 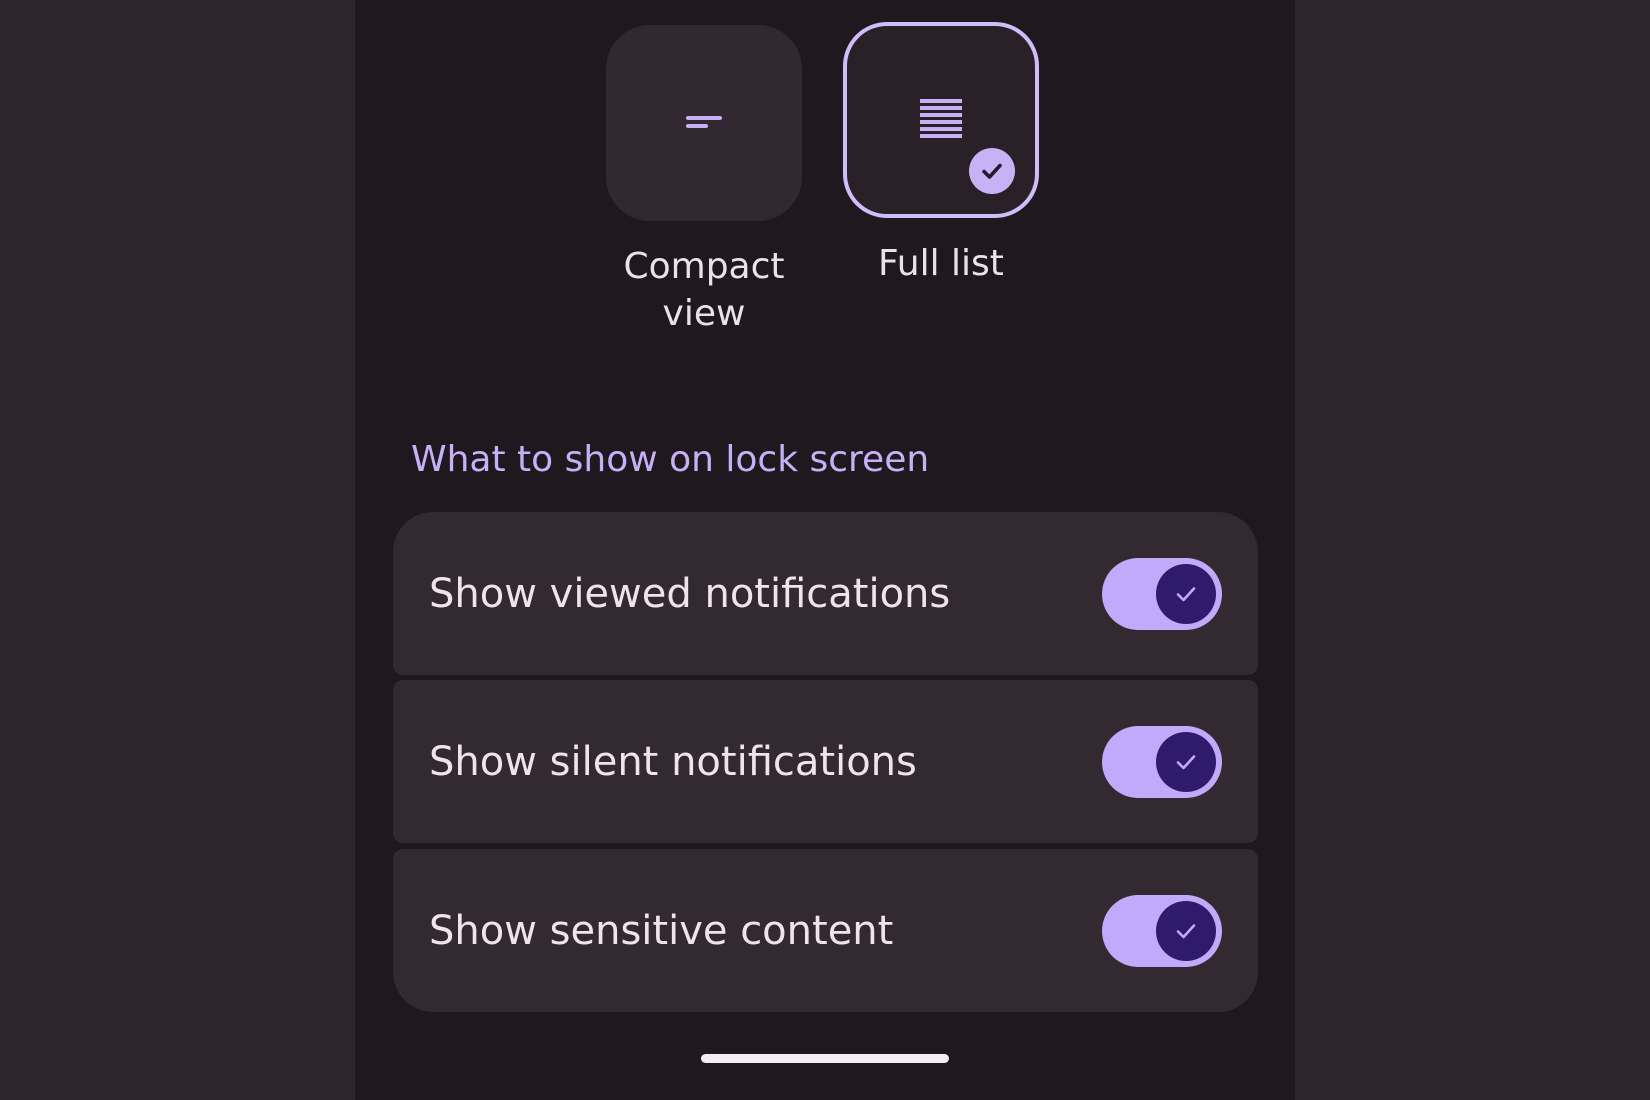 I want to click on compact-lines-icon, so click(x=704, y=122).